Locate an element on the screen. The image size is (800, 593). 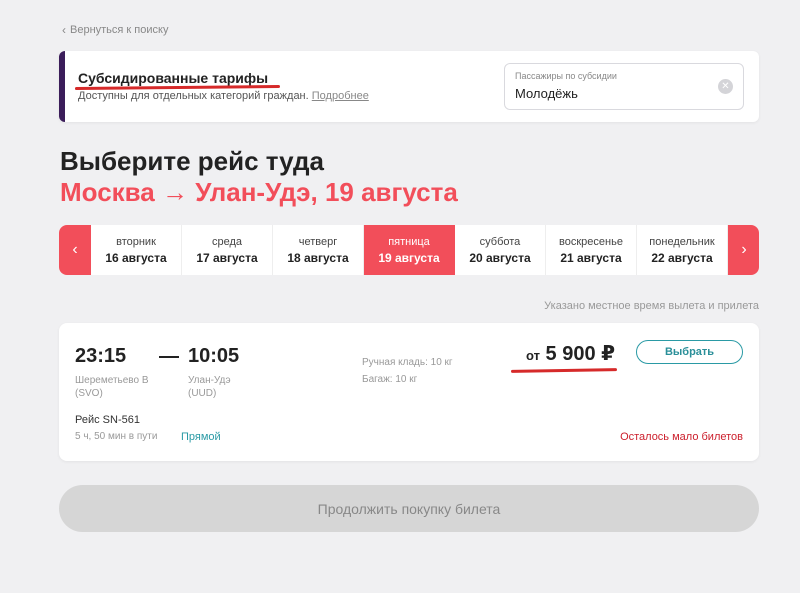
price: от 5 900 ₽ is located at coordinates (570, 353).